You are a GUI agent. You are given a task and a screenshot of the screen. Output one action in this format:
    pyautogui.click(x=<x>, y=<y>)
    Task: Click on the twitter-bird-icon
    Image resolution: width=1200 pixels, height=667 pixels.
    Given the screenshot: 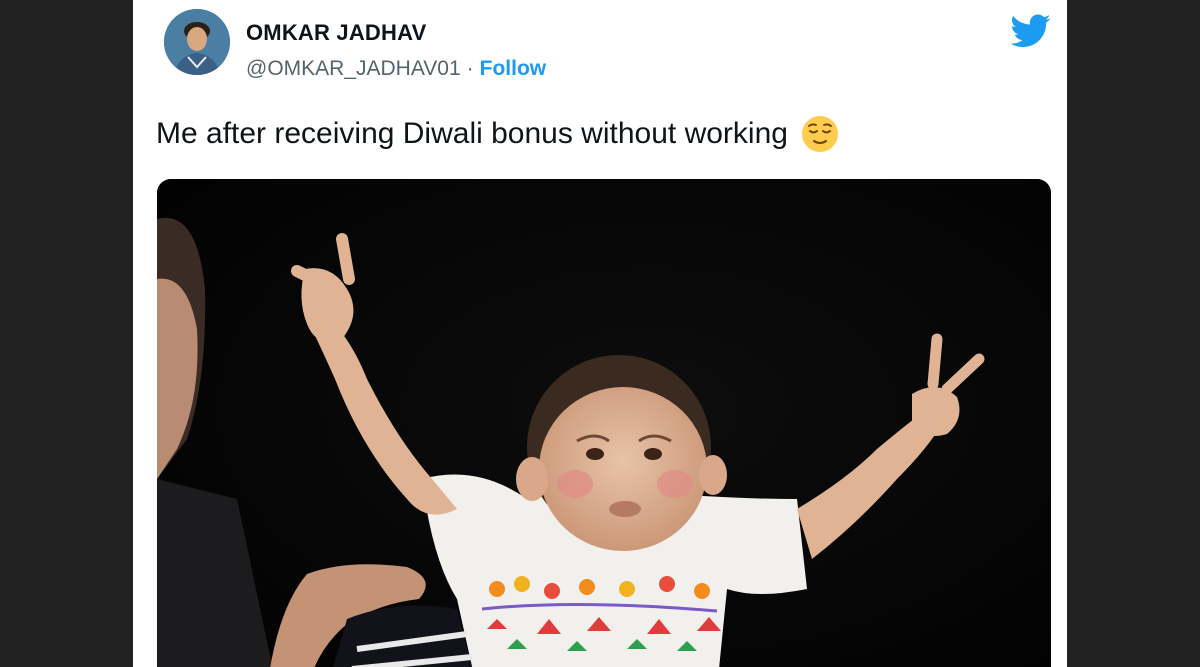 What is the action you would take?
    pyautogui.click(x=1031, y=31)
    